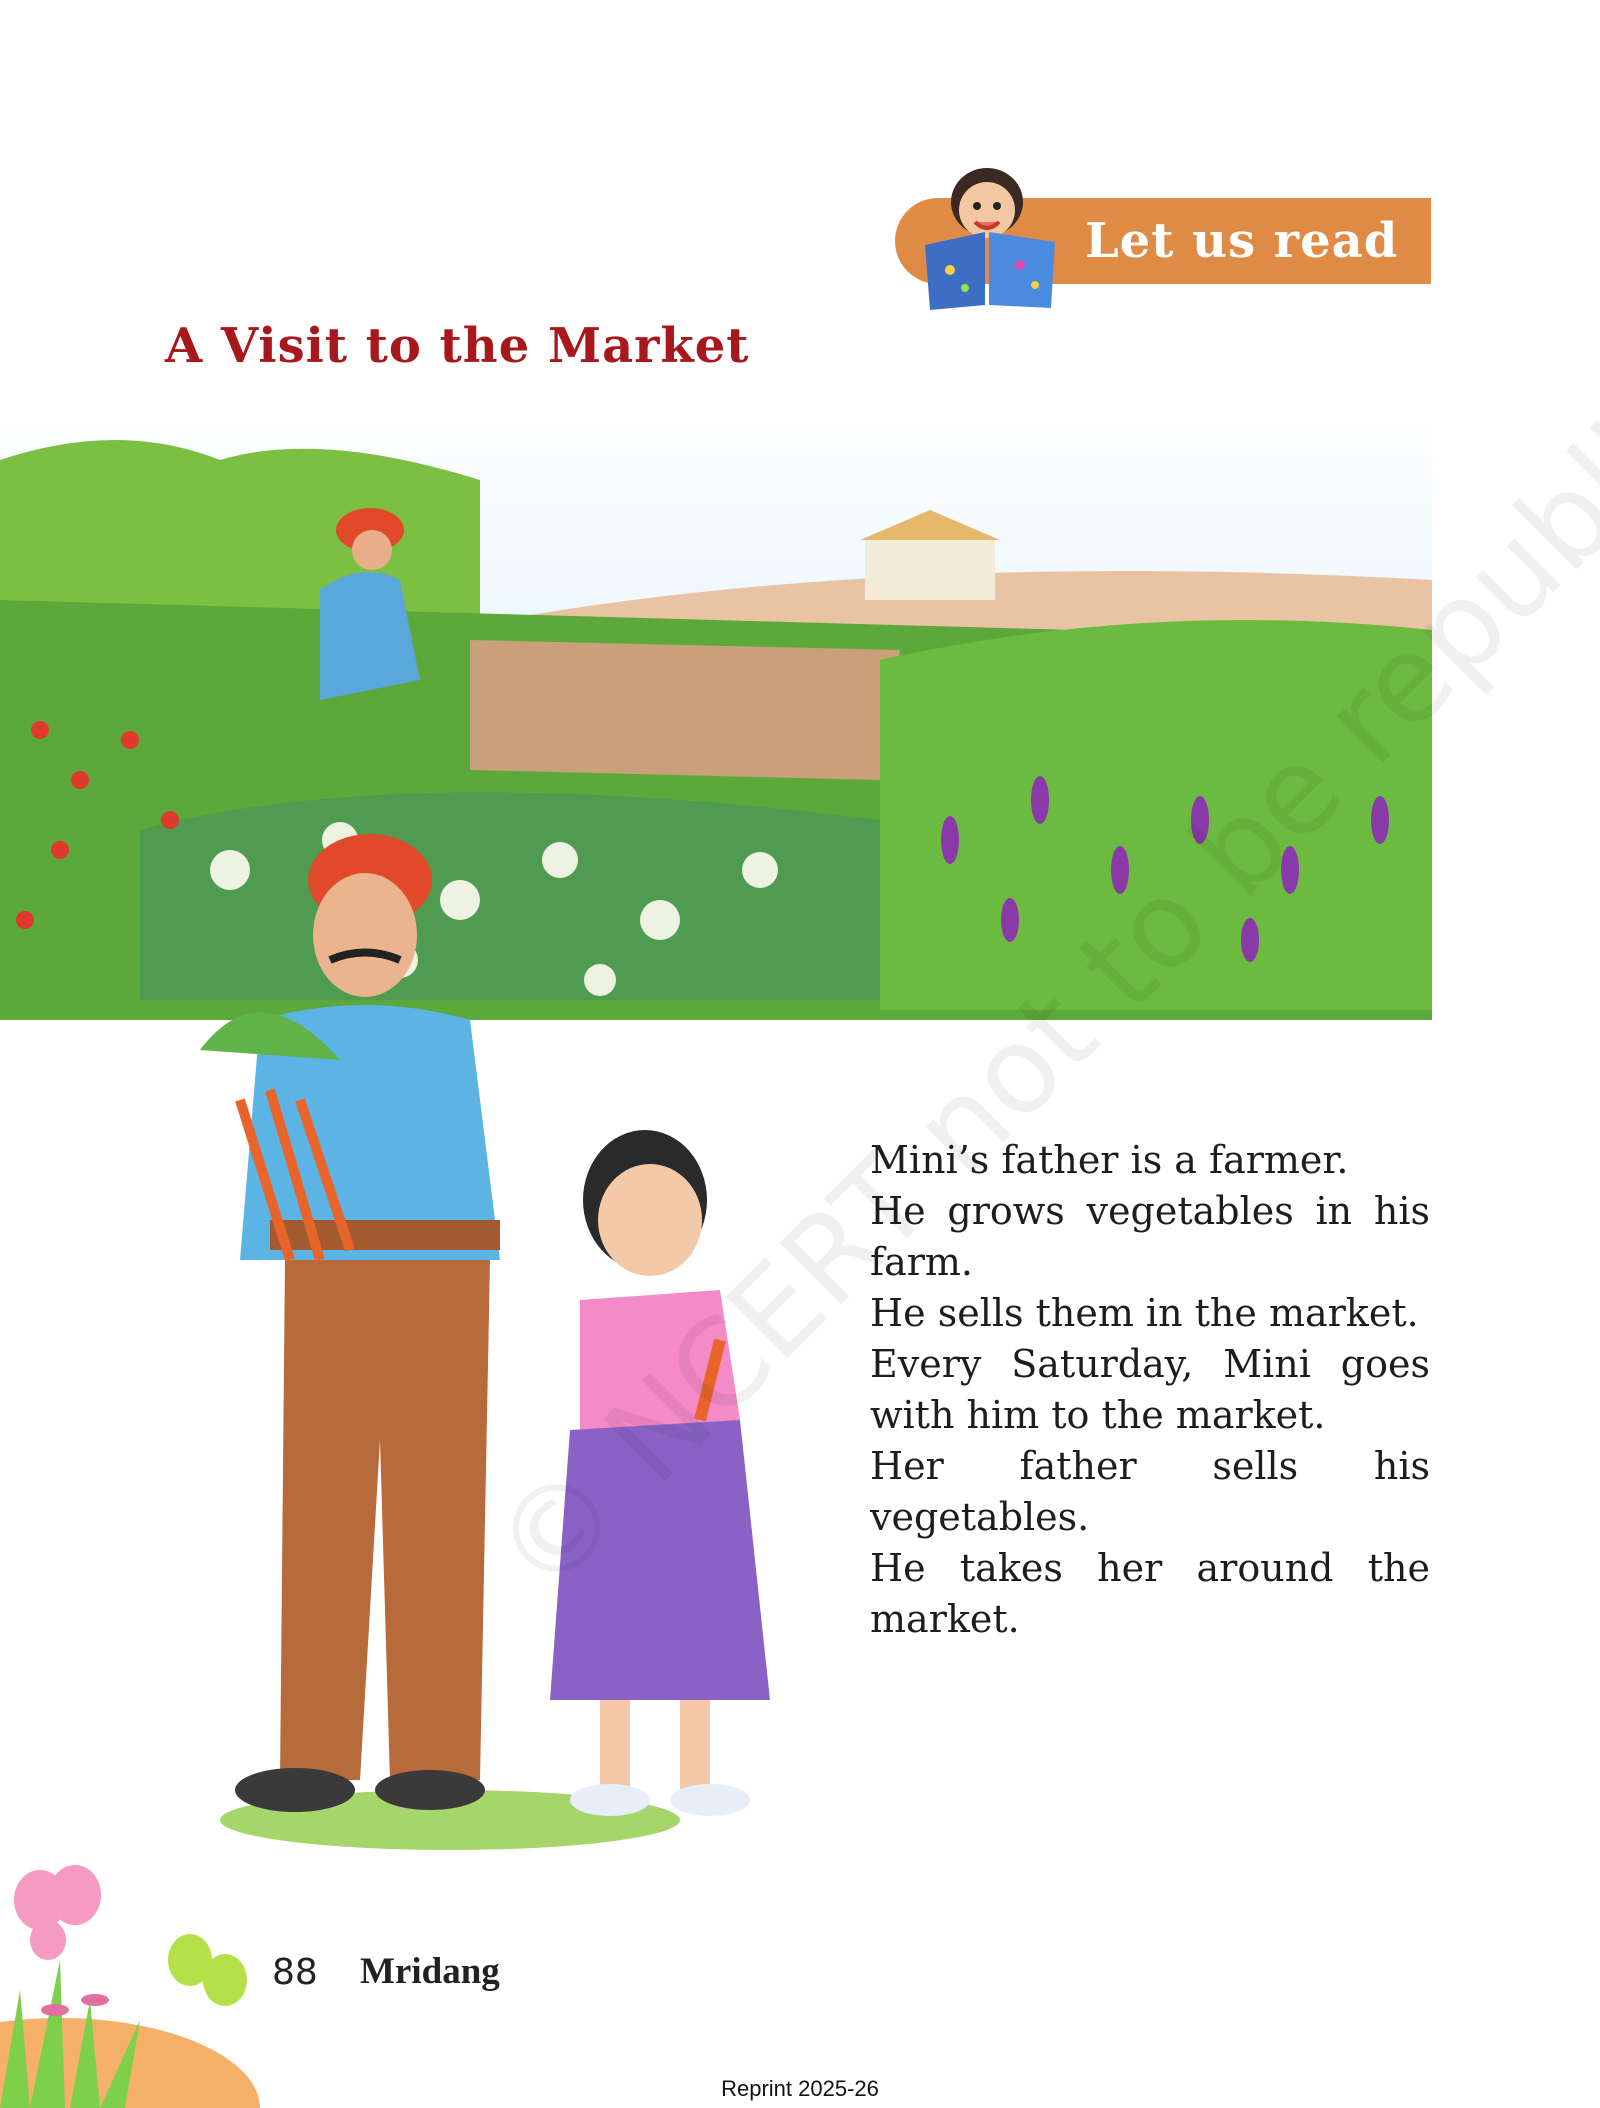 This screenshot has height=2108, width=1600. Describe the element at coordinates (130, 1986) in the screenshot. I see `butterfly-grass-decoration` at that location.